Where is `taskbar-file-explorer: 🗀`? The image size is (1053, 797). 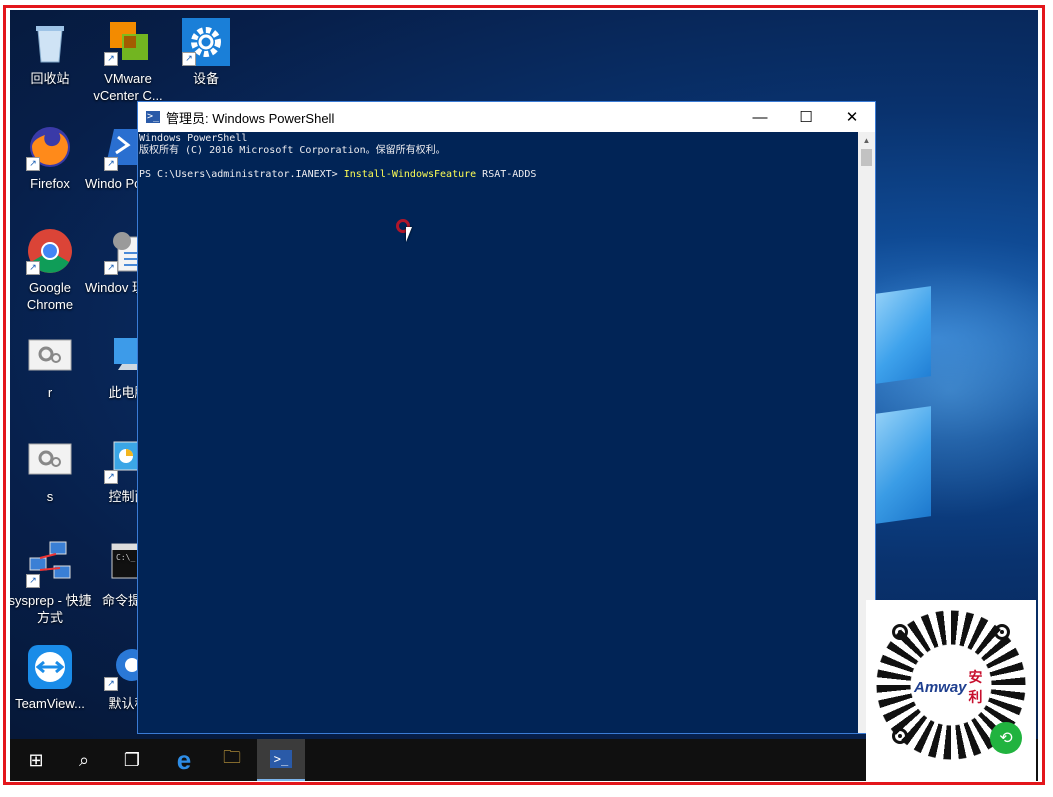 taskbar-file-explorer: 🗀 is located at coordinates (232, 760).